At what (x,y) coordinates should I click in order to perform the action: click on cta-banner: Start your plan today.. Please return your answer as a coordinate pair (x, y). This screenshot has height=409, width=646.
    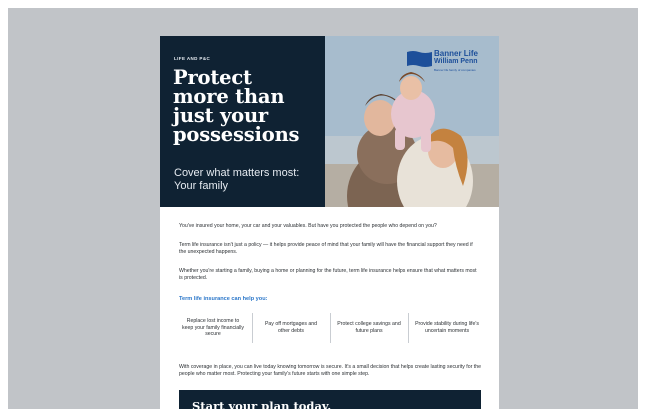
    Looking at the image, I should click on (330, 399).